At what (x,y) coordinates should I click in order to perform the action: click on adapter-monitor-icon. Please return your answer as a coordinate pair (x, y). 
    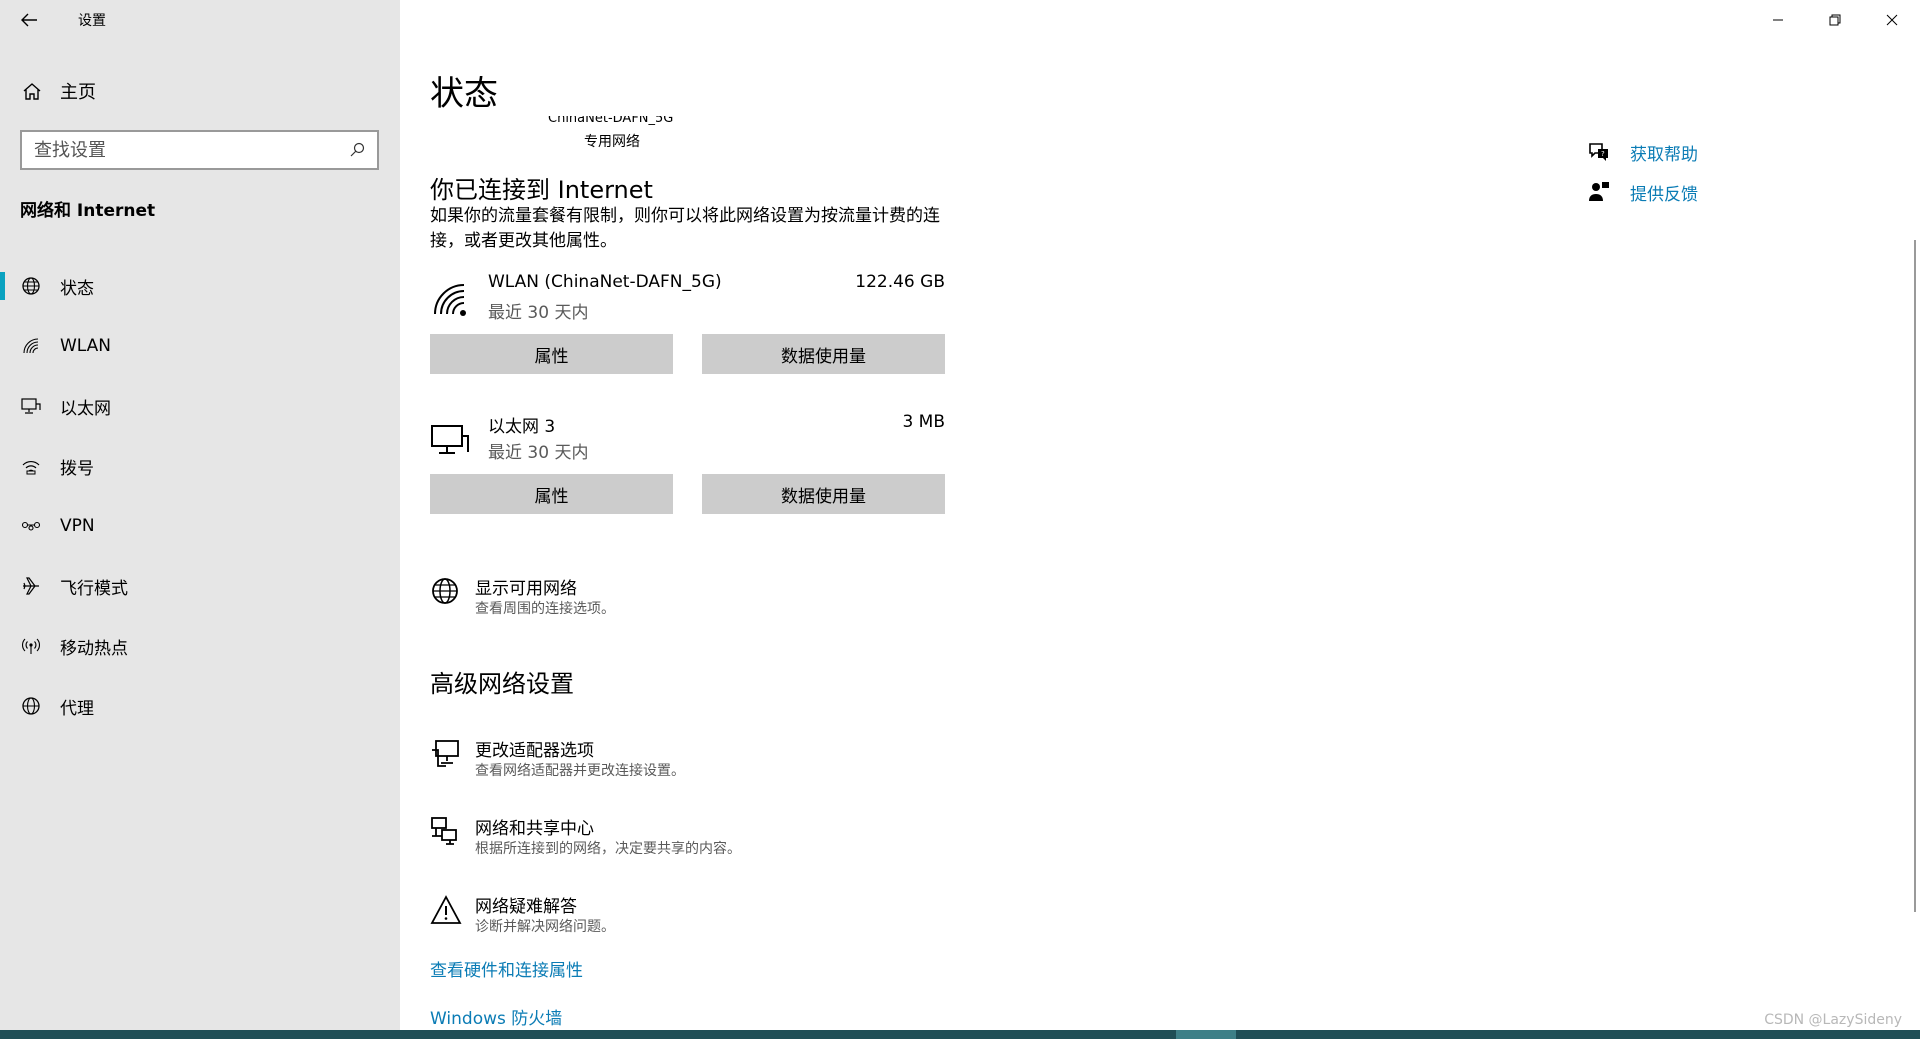
    Looking at the image, I should click on (445, 753).